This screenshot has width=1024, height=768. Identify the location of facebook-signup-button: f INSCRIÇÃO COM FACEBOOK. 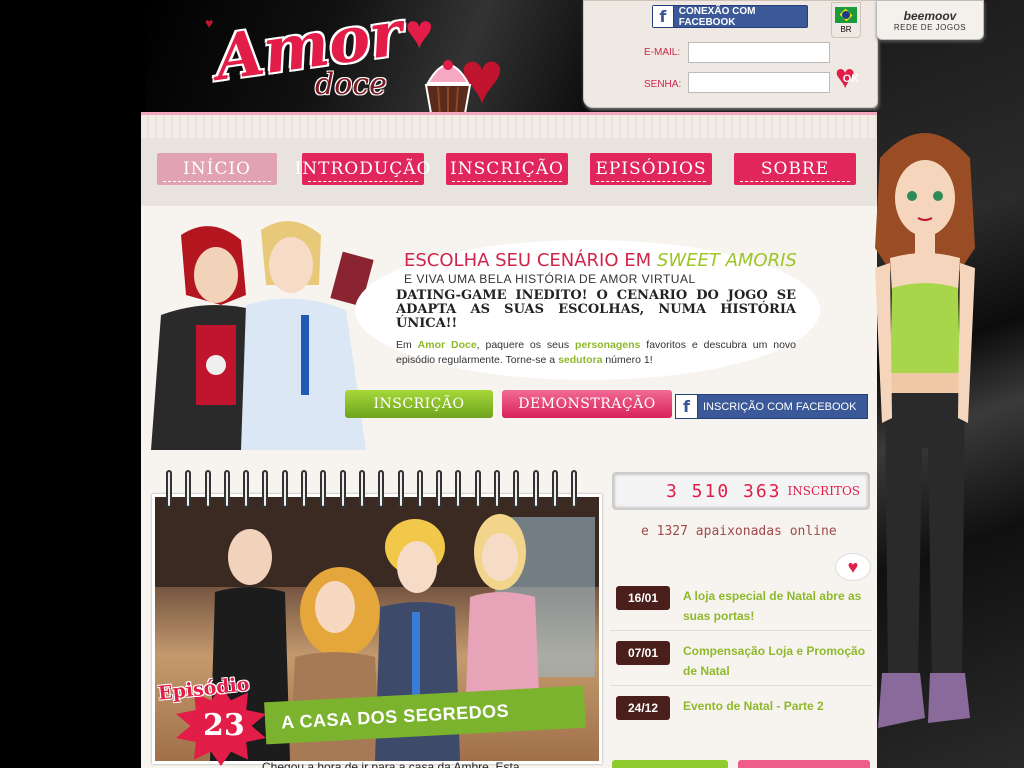
(771, 406).